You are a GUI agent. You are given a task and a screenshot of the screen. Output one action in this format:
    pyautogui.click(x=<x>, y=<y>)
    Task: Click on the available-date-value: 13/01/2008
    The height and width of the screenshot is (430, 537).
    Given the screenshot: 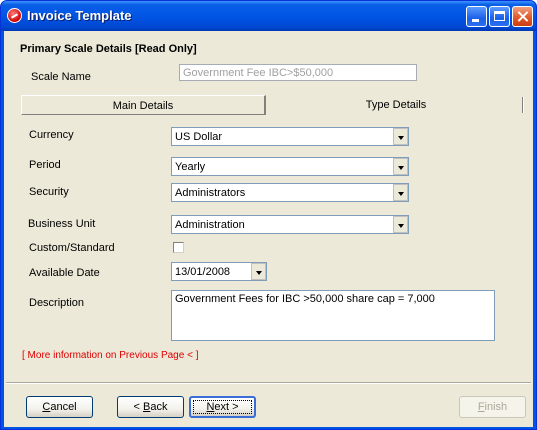 What is the action you would take?
    pyautogui.click(x=203, y=272)
    